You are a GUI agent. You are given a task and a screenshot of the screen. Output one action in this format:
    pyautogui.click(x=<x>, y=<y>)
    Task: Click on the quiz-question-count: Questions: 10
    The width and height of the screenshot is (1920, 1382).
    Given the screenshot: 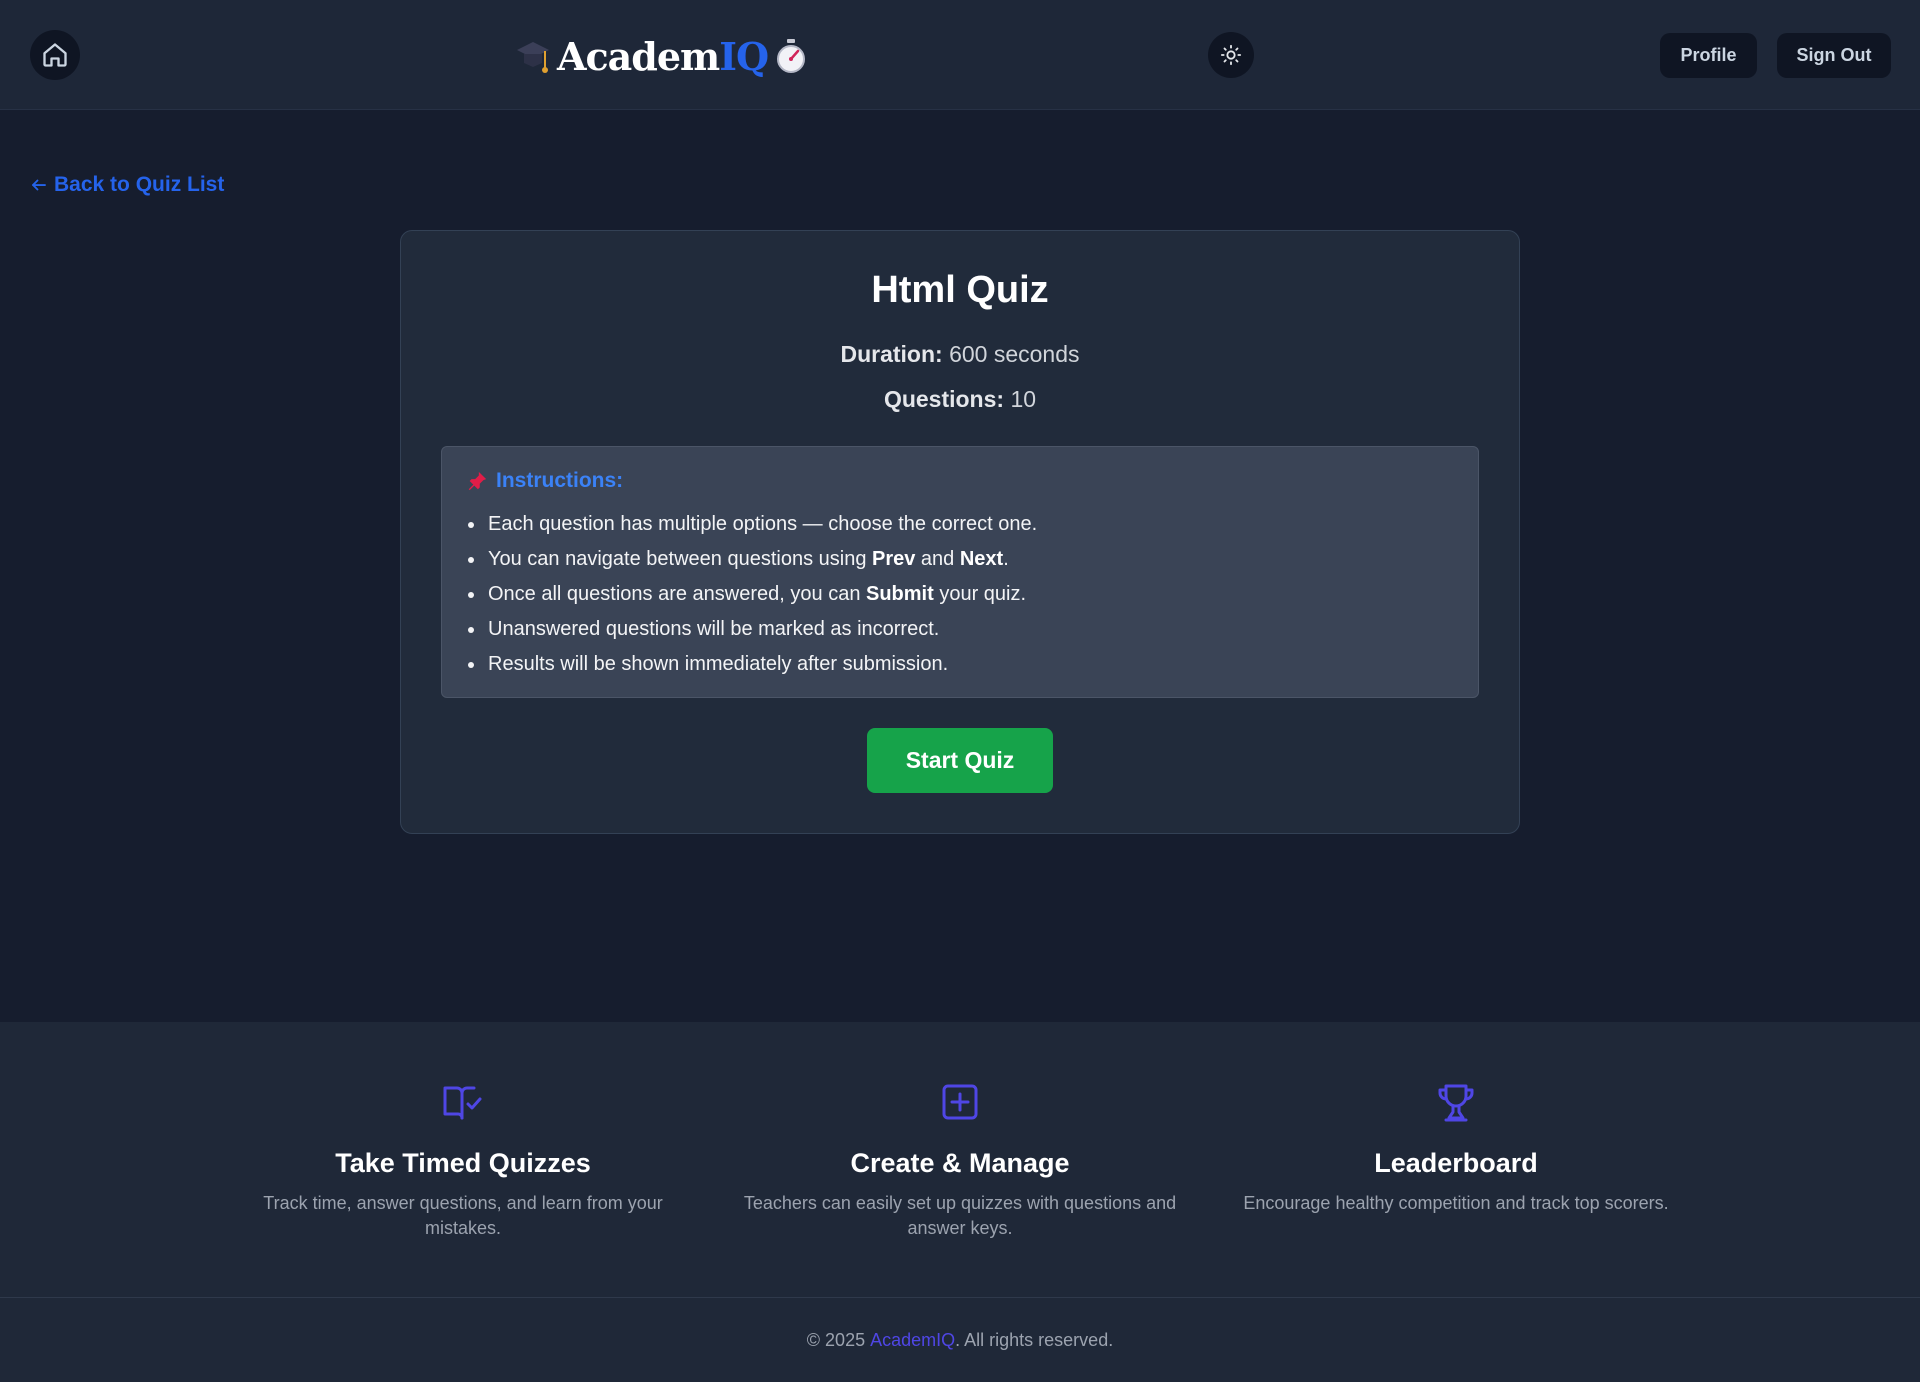 What is the action you would take?
    pyautogui.click(x=960, y=399)
    